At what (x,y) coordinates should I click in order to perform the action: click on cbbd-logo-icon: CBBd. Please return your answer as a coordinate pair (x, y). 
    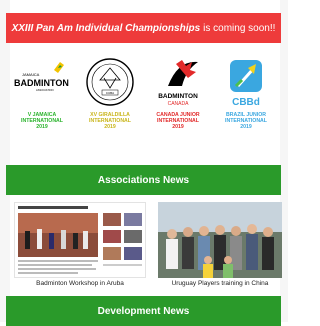
    Looking at the image, I should click on (246, 84).